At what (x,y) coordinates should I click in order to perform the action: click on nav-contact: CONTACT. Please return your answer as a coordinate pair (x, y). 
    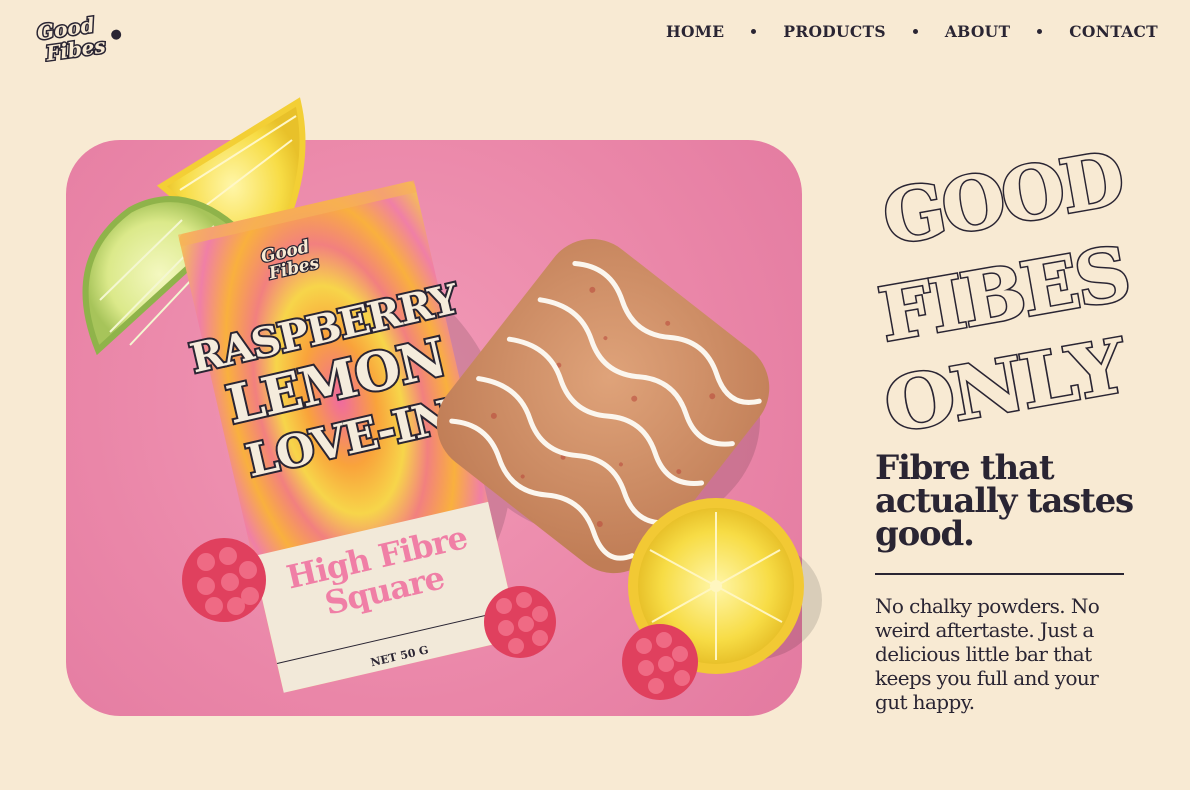
    Looking at the image, I should click on (1113, 31).